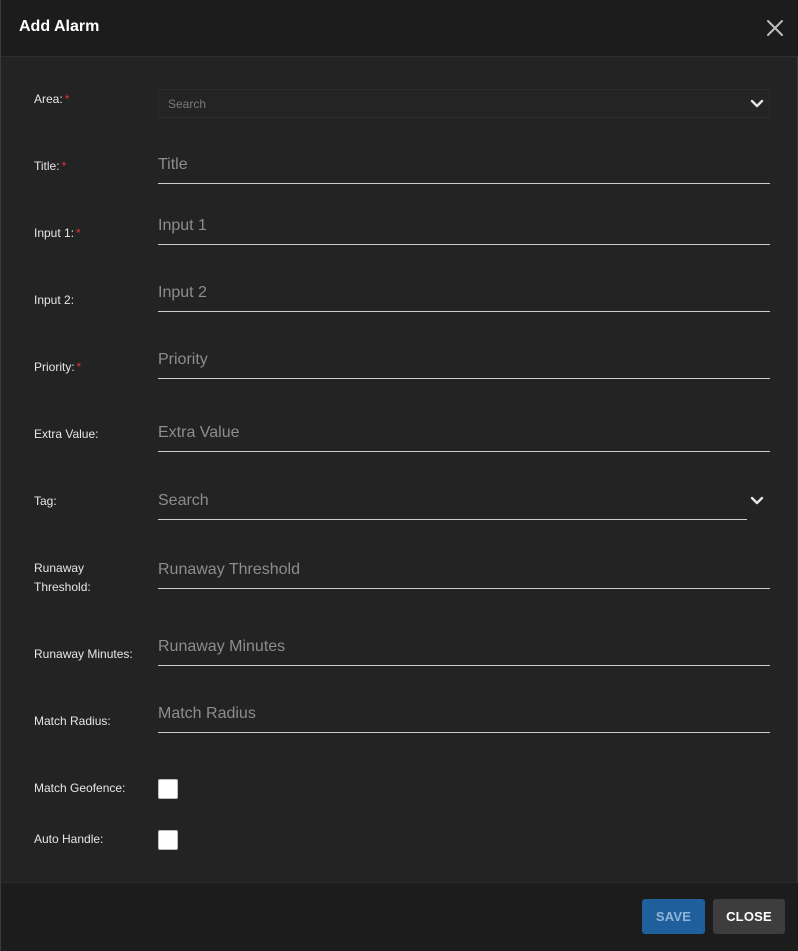  I want to click on runaway-minutes-input, so click(464, 647).